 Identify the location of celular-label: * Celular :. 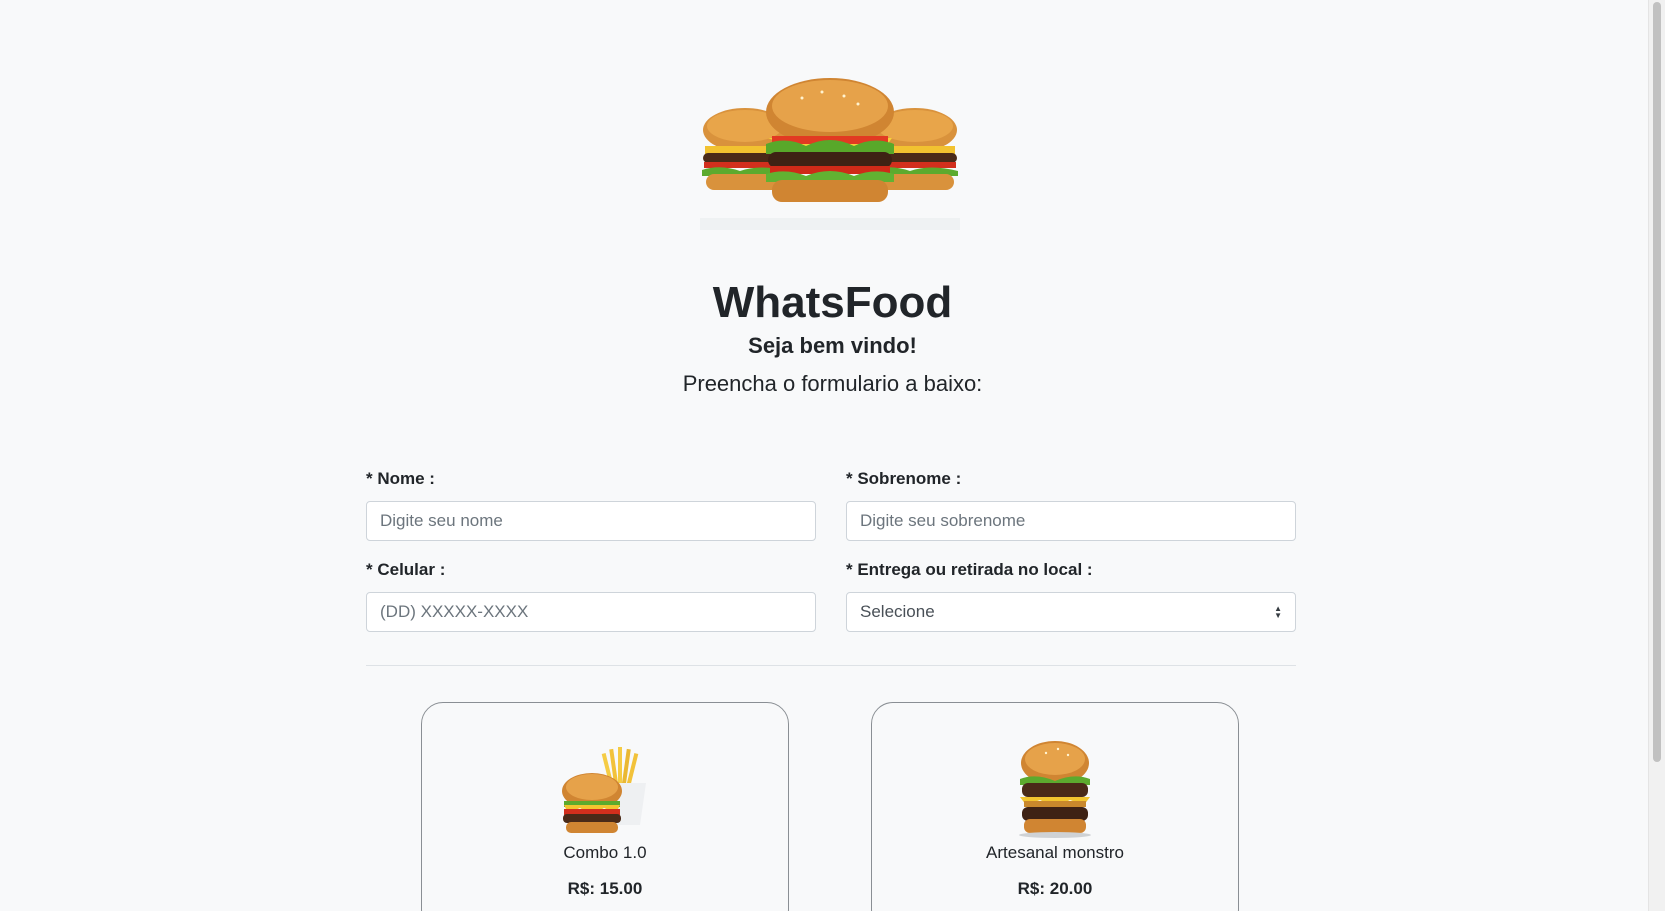
(406, 569).